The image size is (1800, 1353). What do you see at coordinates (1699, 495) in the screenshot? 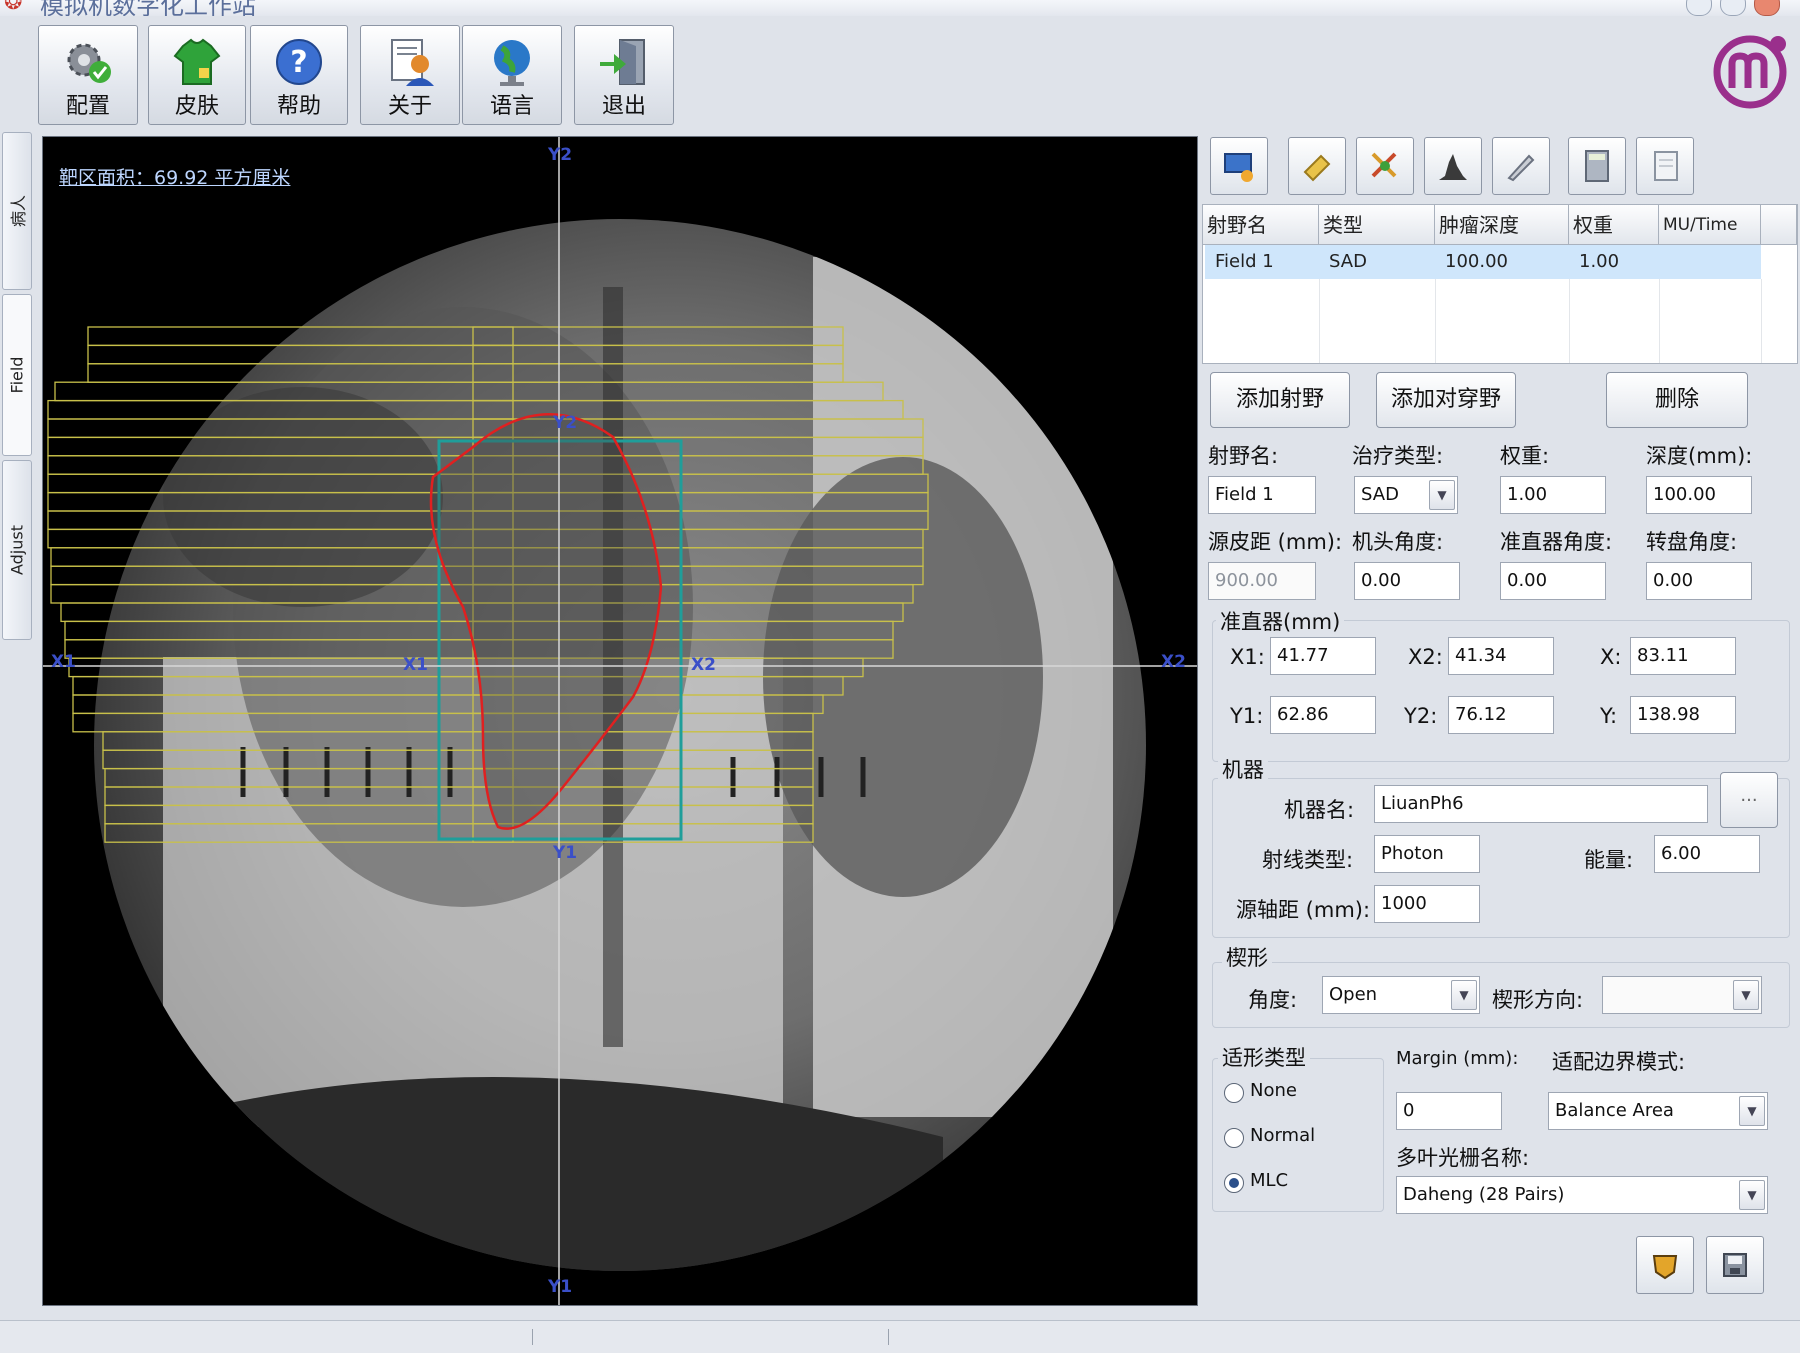
I see `depth-input: 100.00` at bounding box center [1699, 495].